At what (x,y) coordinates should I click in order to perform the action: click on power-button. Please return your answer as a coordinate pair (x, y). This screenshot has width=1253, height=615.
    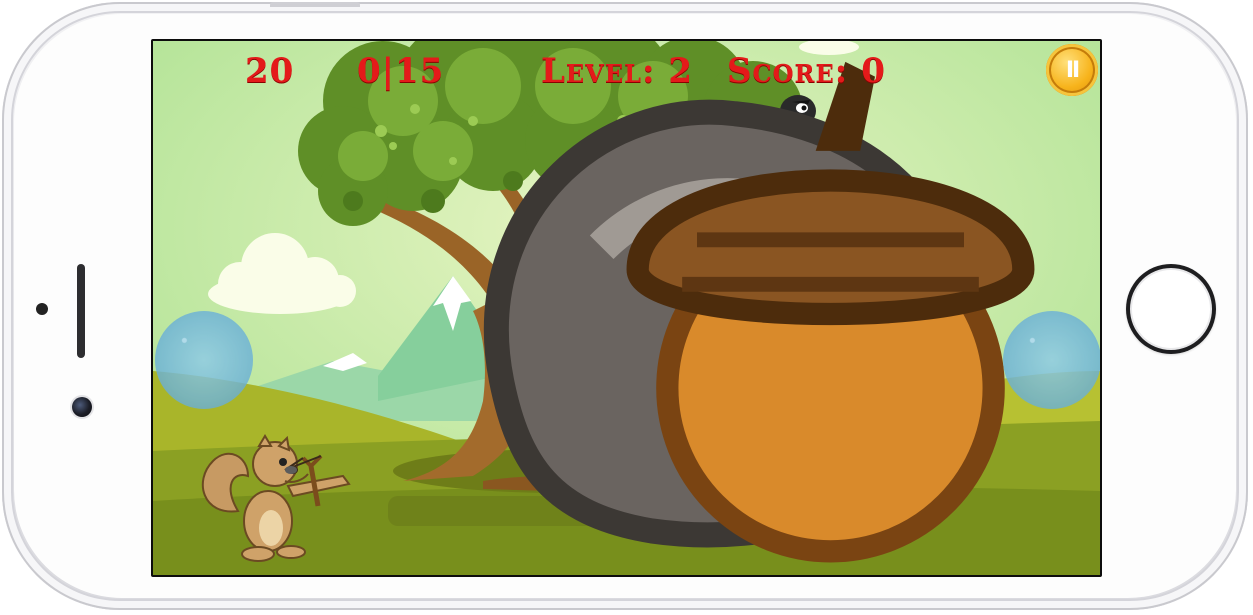
    Looking at the image, I should click on (315, 4).